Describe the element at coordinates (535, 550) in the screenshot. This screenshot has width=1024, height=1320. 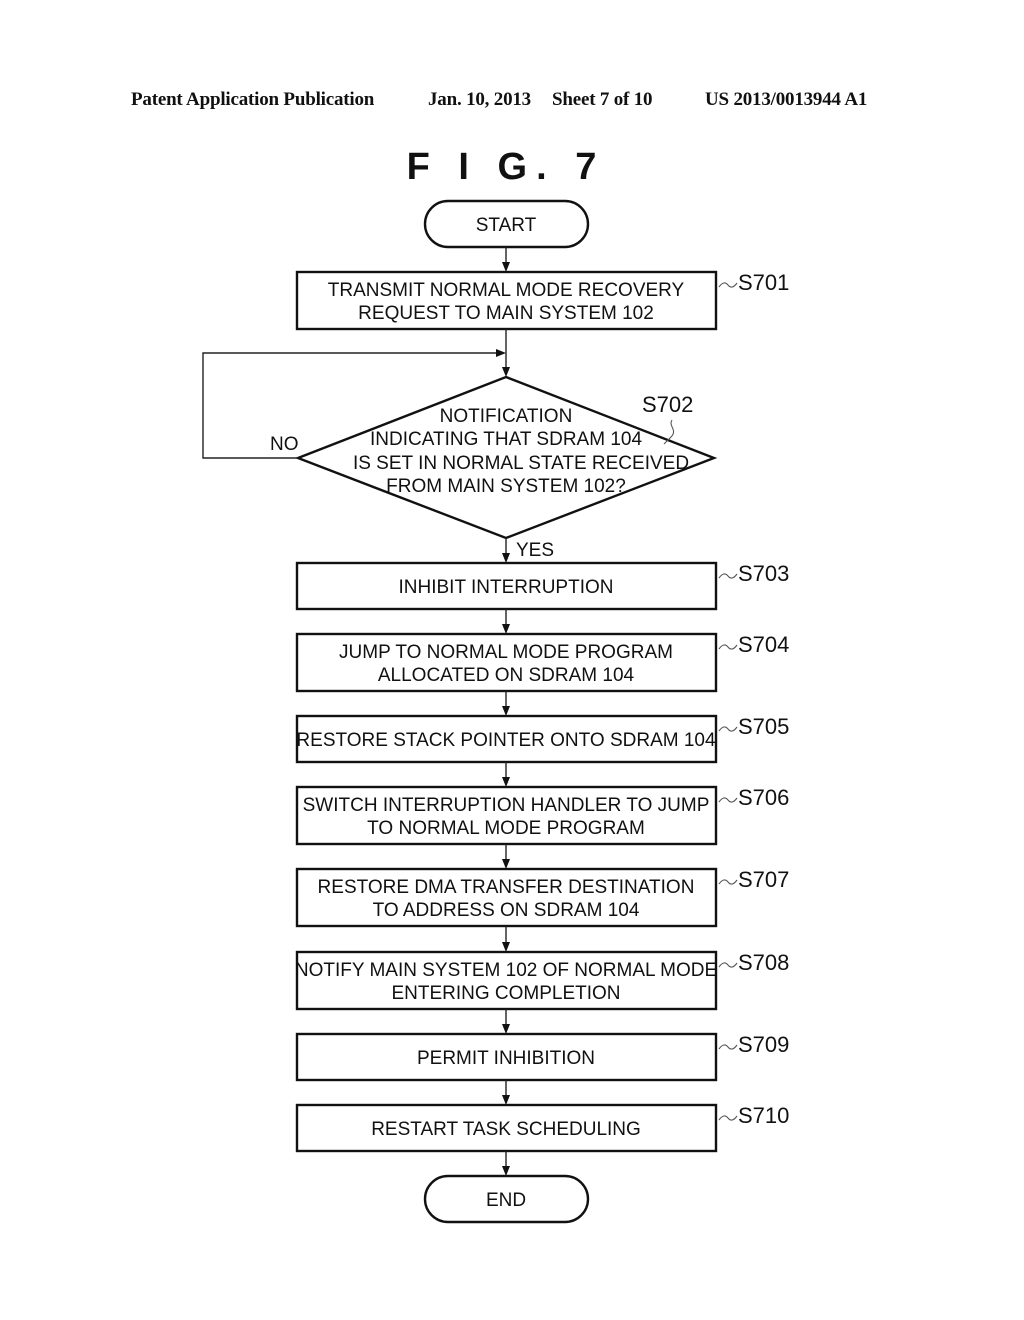
I see `yes-label: YES` at that location.